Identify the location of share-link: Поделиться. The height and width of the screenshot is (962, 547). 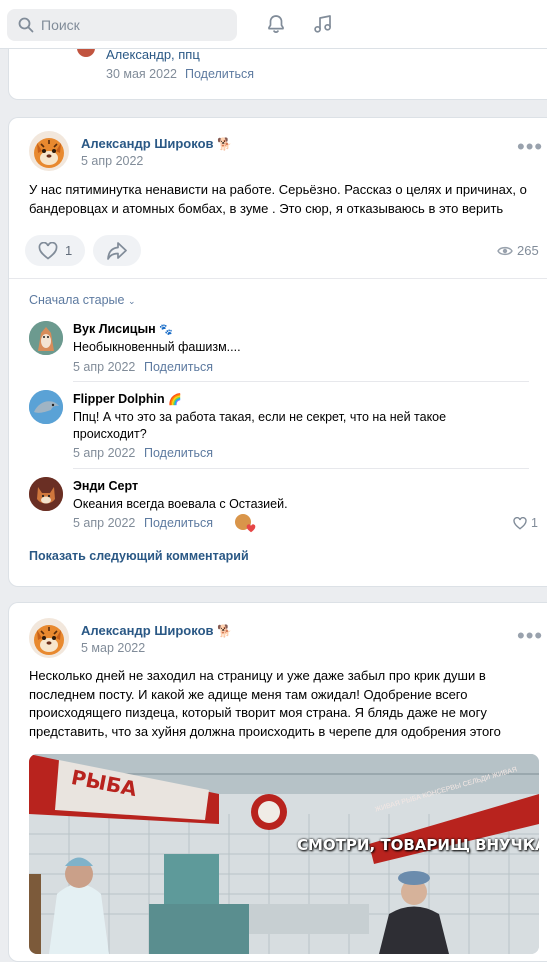
(219, 74).